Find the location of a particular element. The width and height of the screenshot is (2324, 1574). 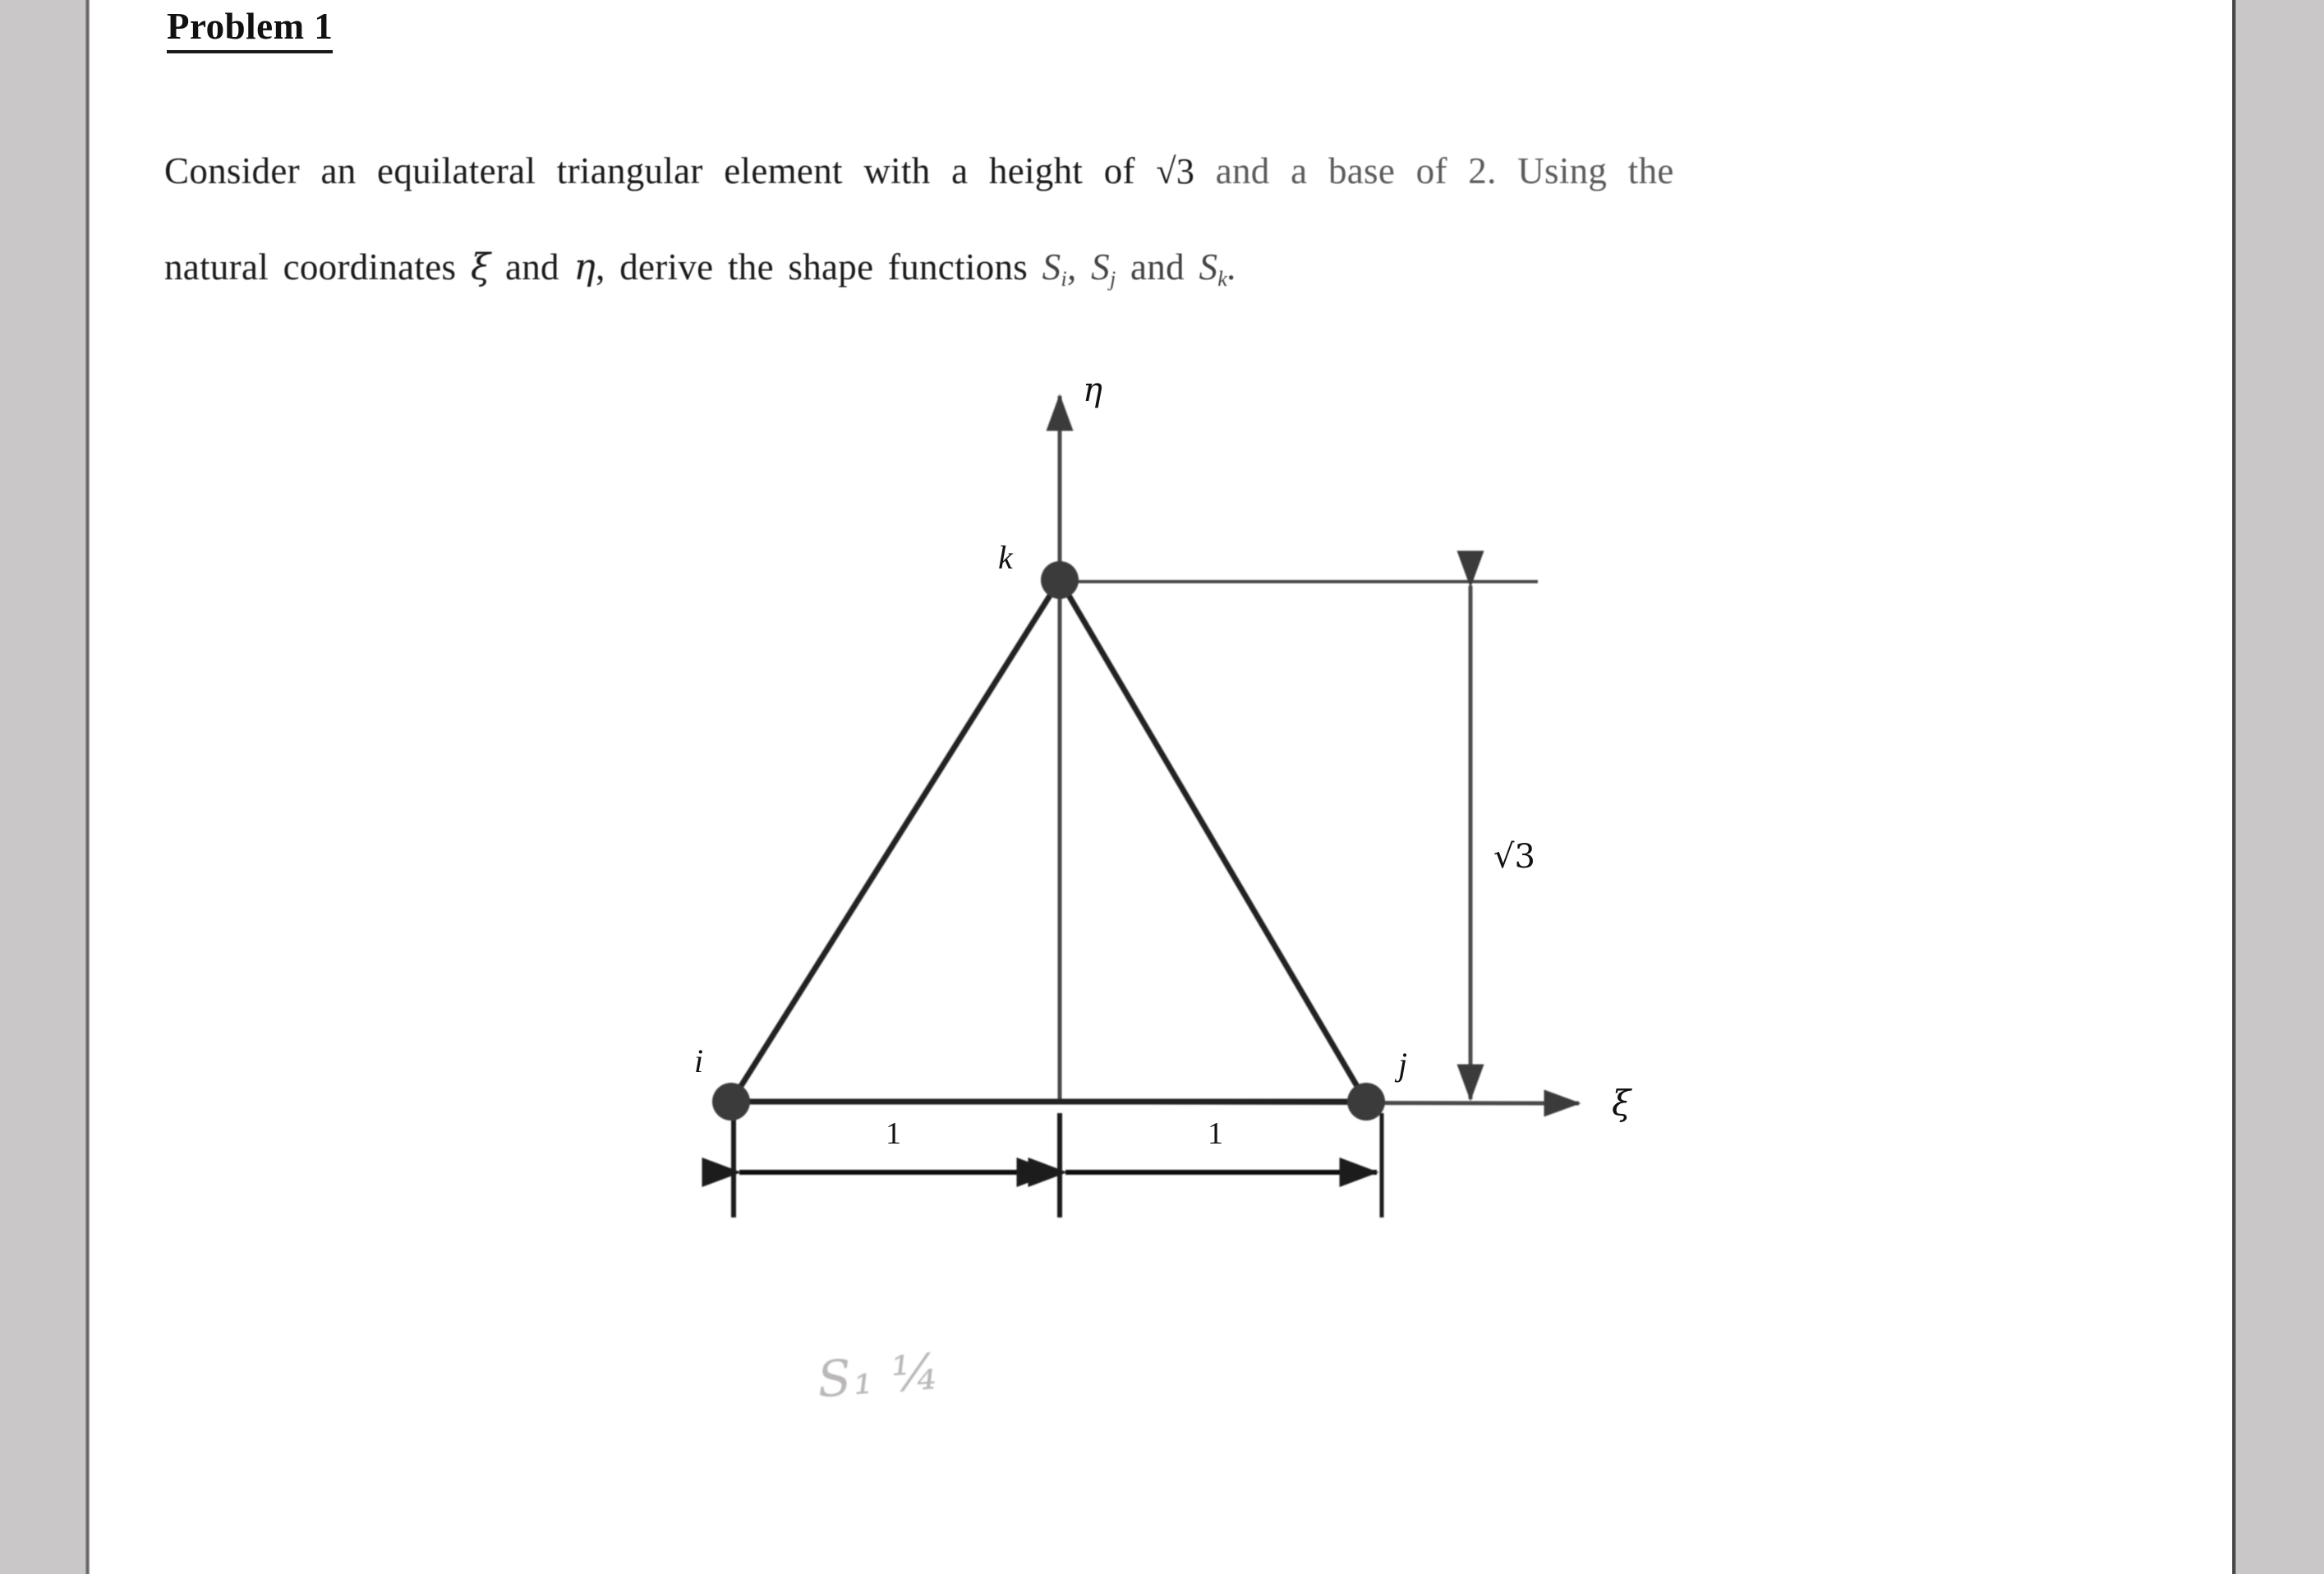

shape-function-sk: Sk. is located at coordinates (1218, 268).